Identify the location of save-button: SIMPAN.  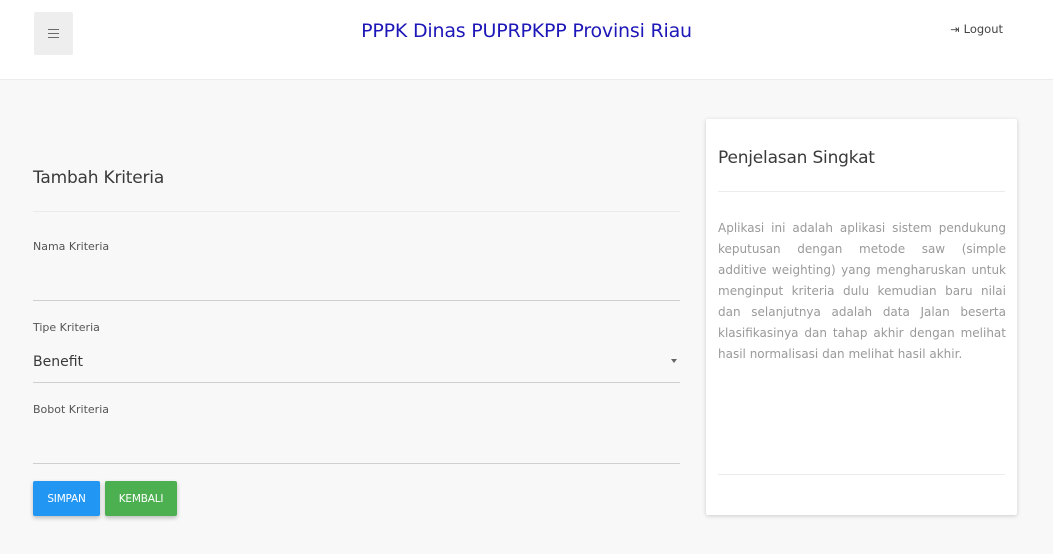
(66, 498).